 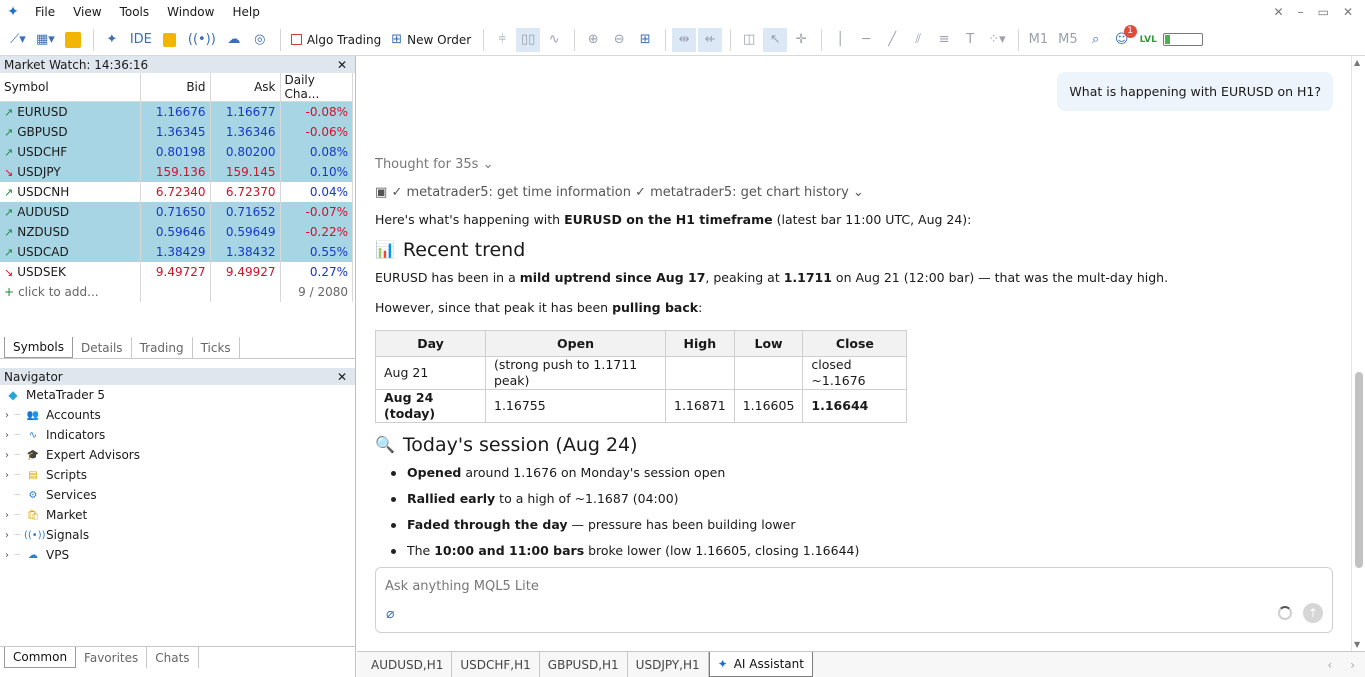 What do you see at coordinates (176, 171) in the screenshot?
I see `table-row: ↘ USDJPY 159.136 159.145 0.10%` at bounding box center [176, 171].